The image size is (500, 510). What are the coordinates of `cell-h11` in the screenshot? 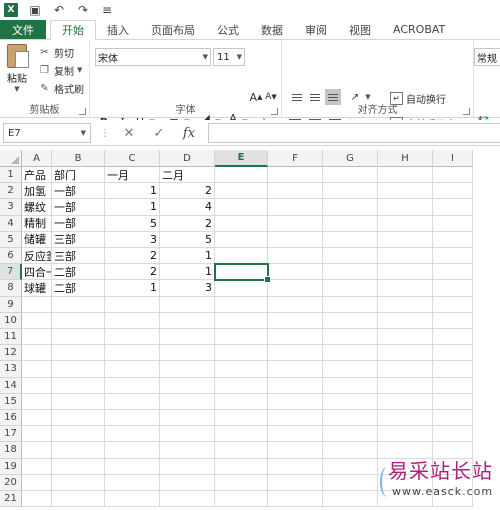 It's located at (405, 337).